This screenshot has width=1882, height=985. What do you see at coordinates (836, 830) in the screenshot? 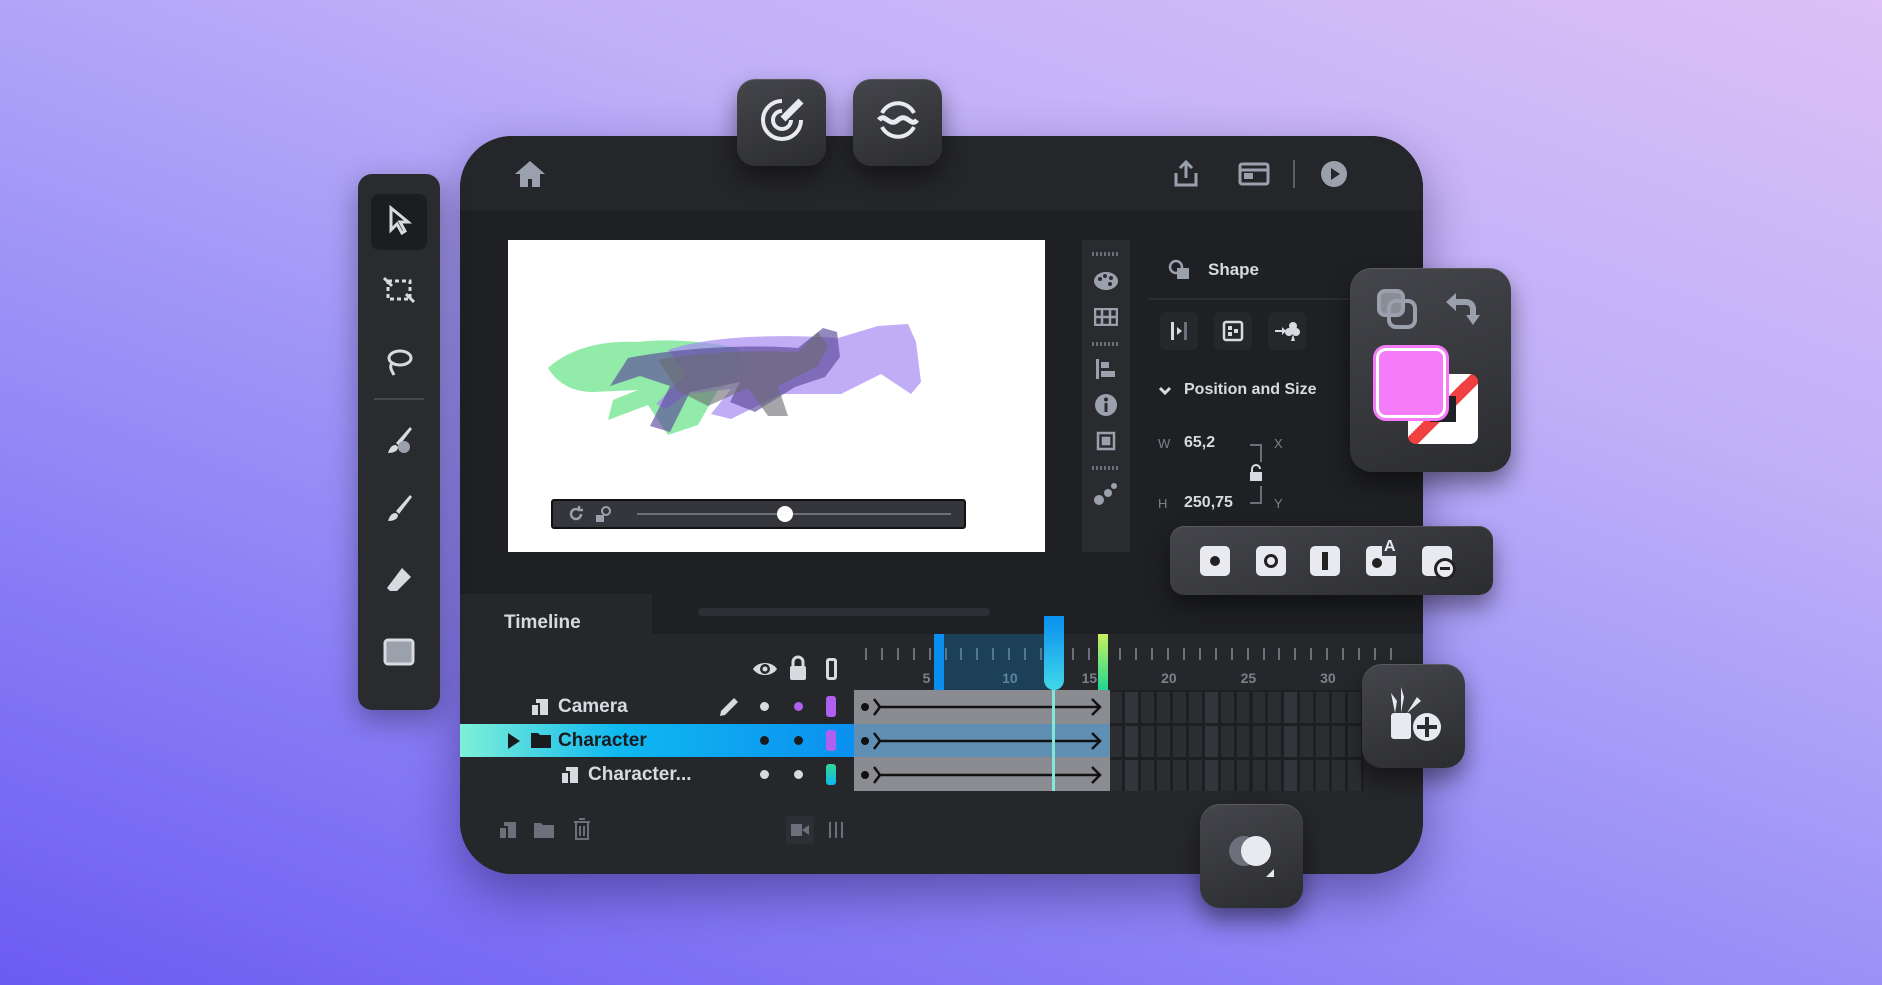
I see `columns-icon` at bounding box center [836, 830].